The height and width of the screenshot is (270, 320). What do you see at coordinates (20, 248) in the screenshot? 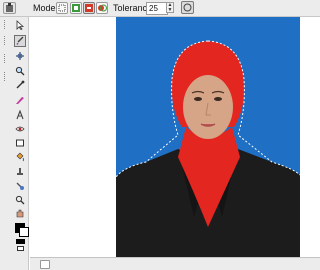
I see `default-colors-icon` at bounding box center [20, 248].